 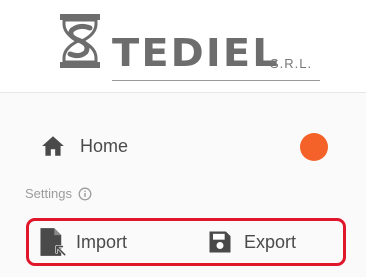 I want to click on export-label: Export, so click(x=270, y=241).